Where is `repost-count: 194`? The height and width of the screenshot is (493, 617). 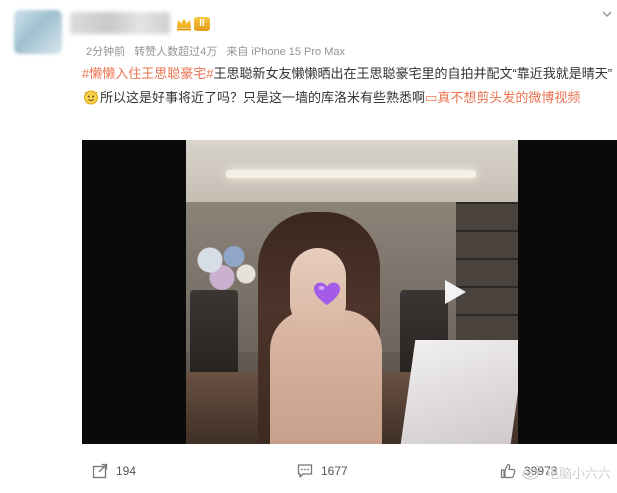
repost-count: 194 is located at coordinates (126, 471).